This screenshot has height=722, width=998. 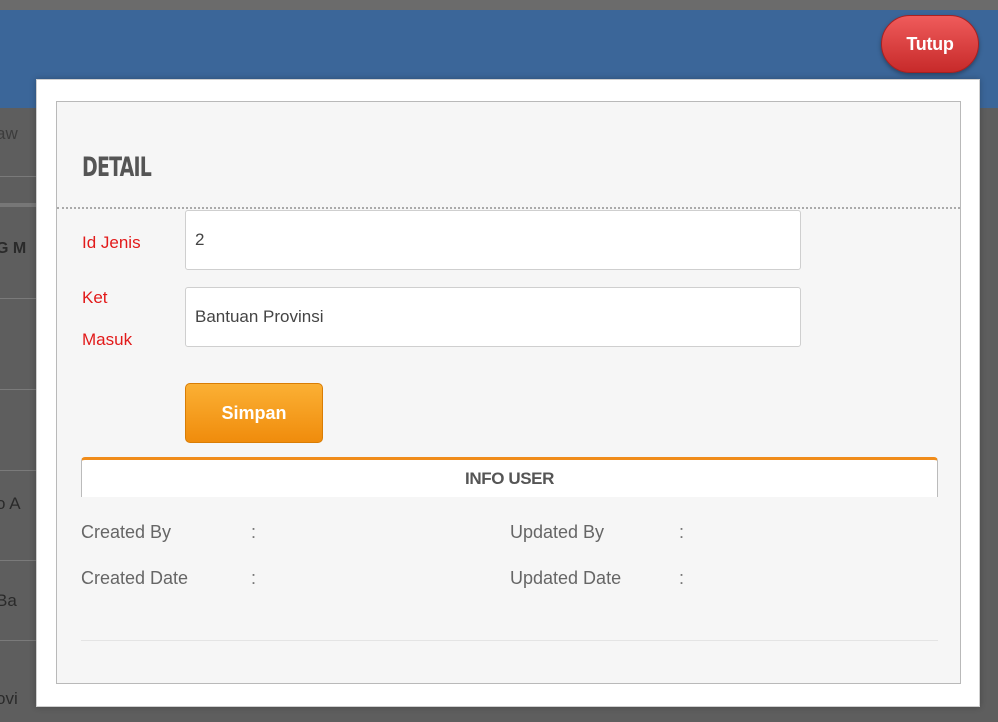 What do you see at coordinates (557, 532) in the screenshot?
I see `updated-by-label: Updated By` at bounding box center [557, 532].